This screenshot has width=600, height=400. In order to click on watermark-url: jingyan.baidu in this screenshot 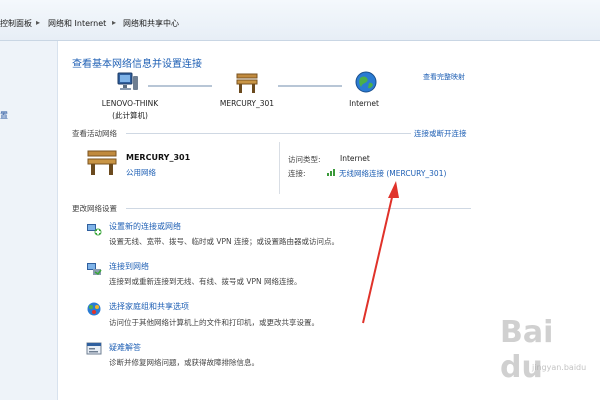, I will do `click(559, 367)`.